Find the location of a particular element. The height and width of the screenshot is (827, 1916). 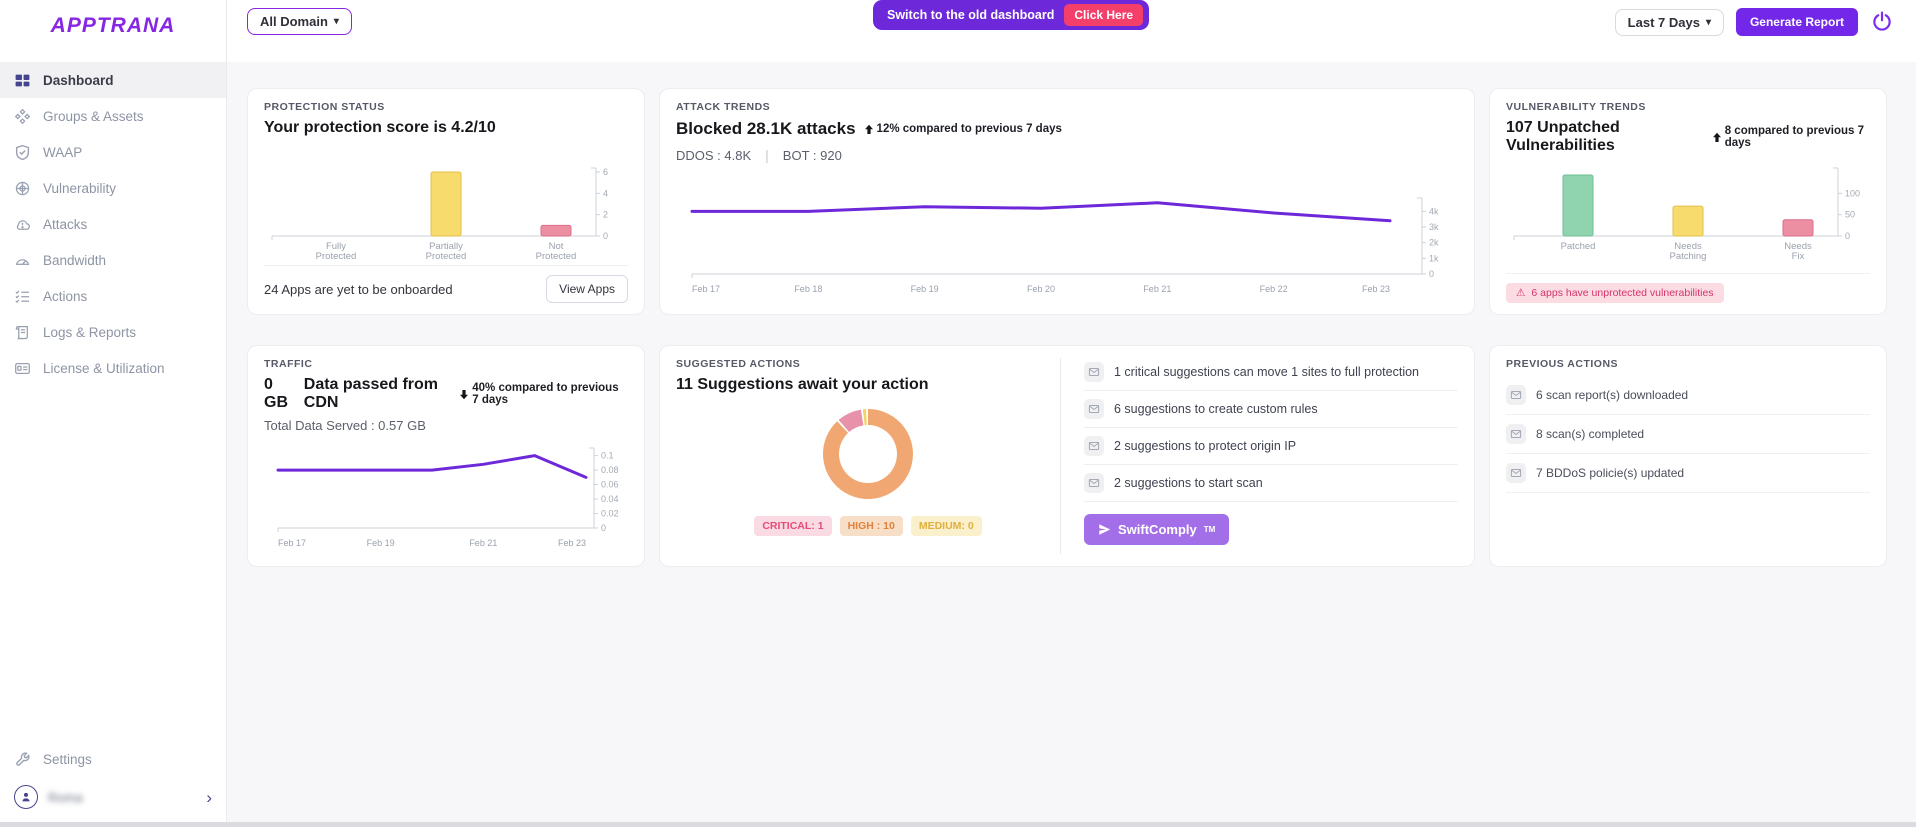

swiftcomply-label: SwiftComply is located at coordinates (1157, 529).